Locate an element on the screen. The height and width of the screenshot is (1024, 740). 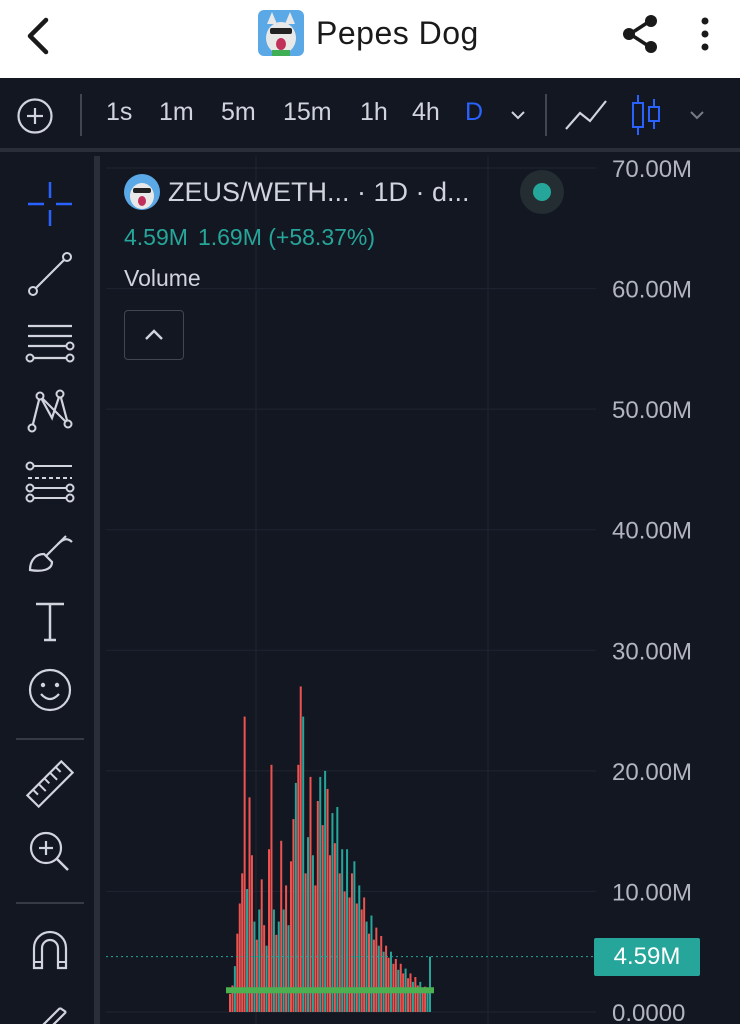
volume-values: 4.59M 1.69M (+58.37%) is located at coordinates (297, 237).